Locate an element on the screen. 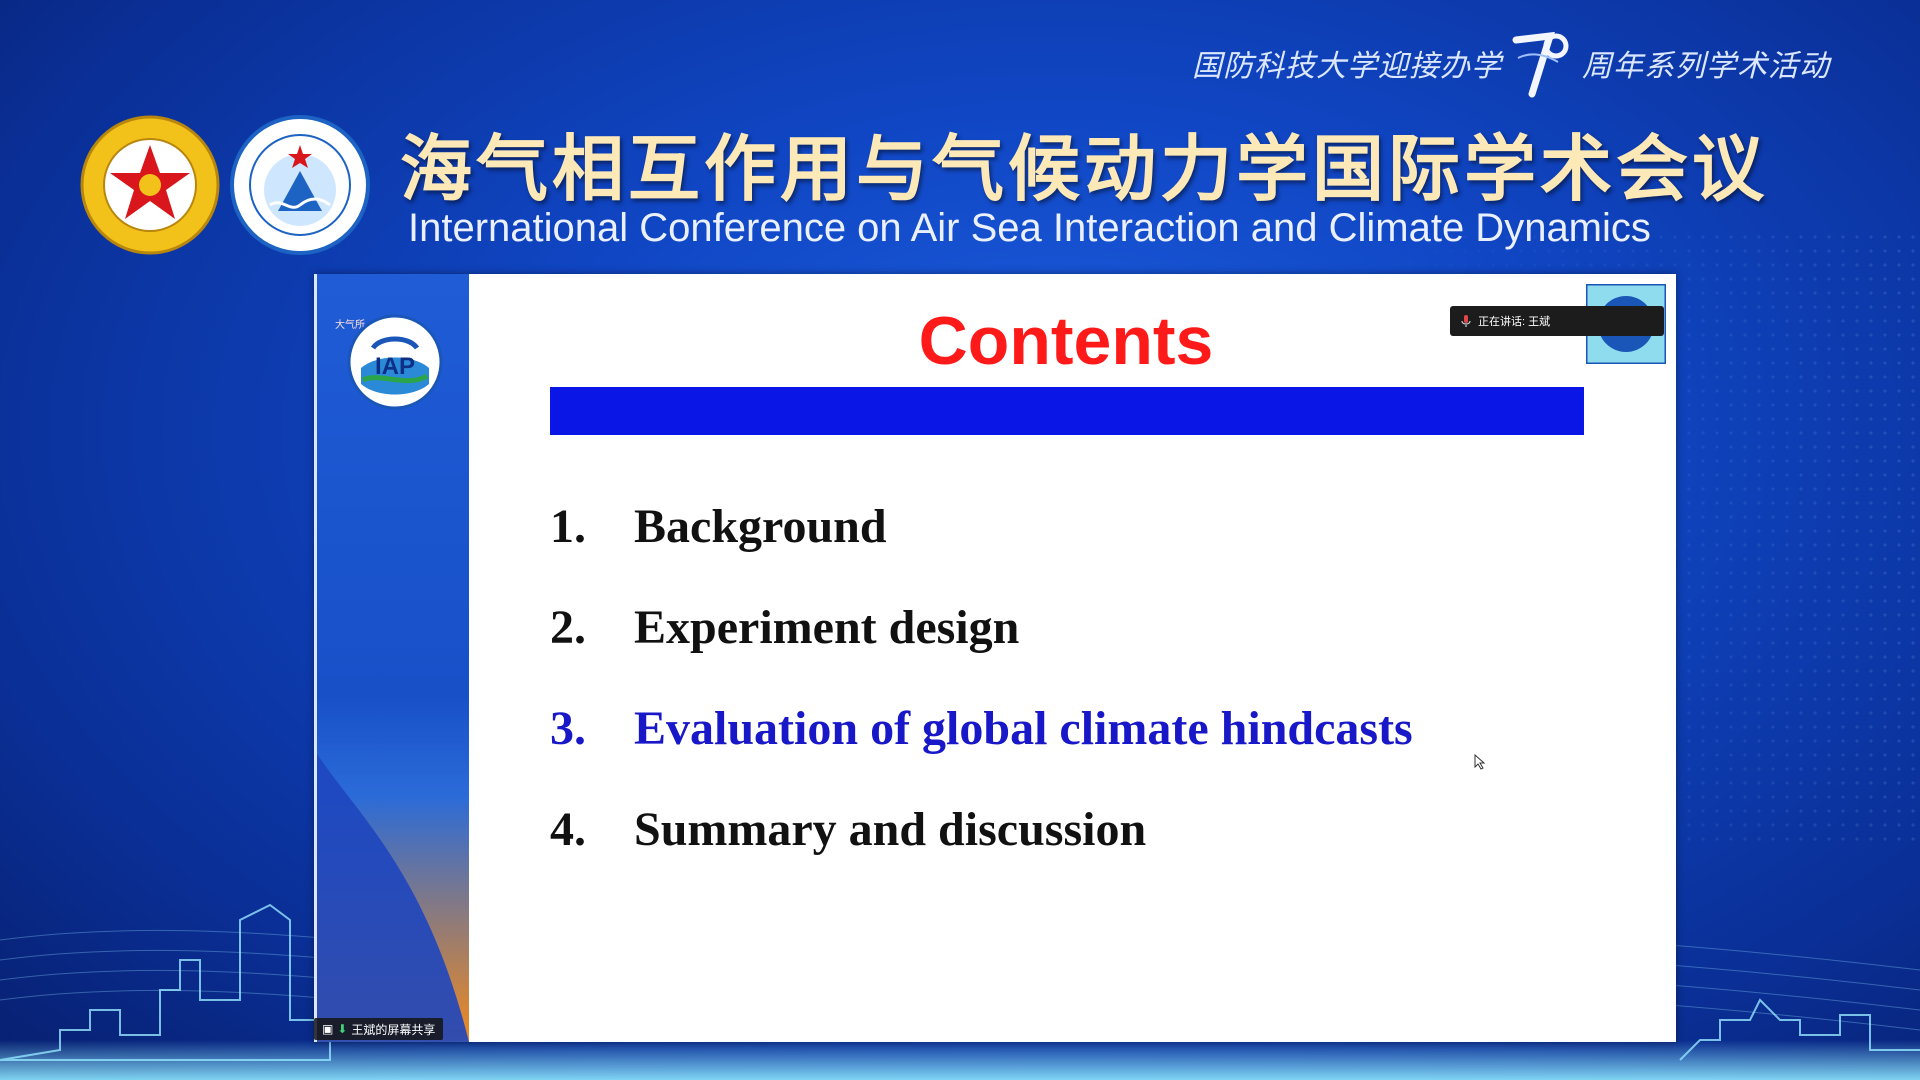  mouse-cursor-icon is located at coordinates (1480, 762).